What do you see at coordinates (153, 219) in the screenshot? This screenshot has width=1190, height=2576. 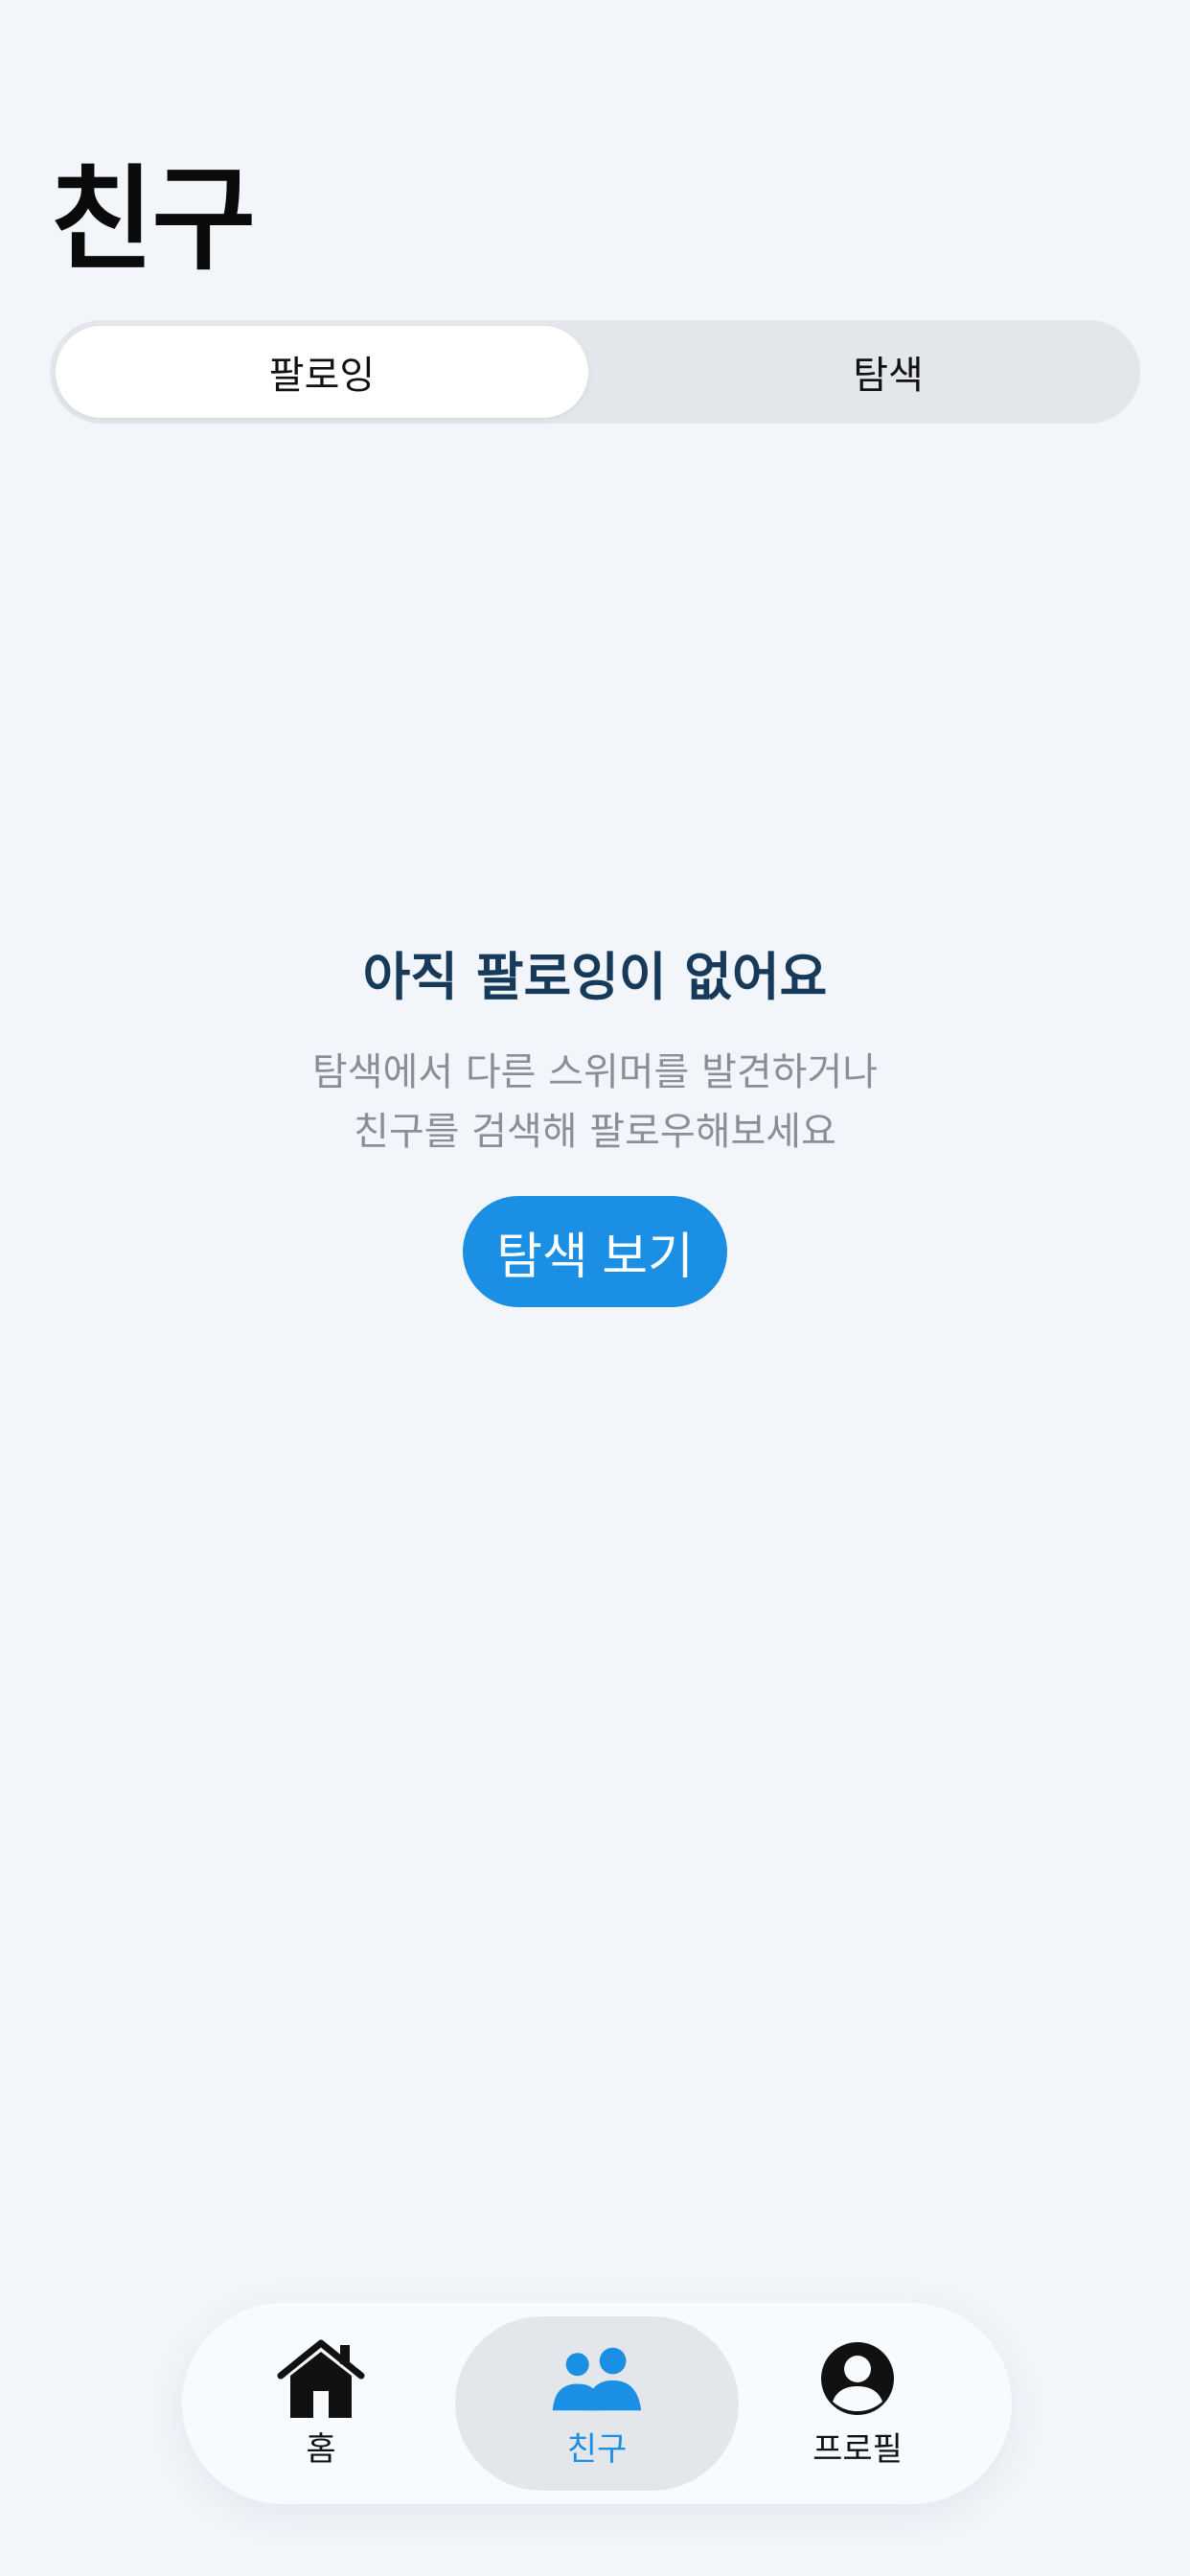 I see `page-title: 친구` at bounding box center [153, 219].